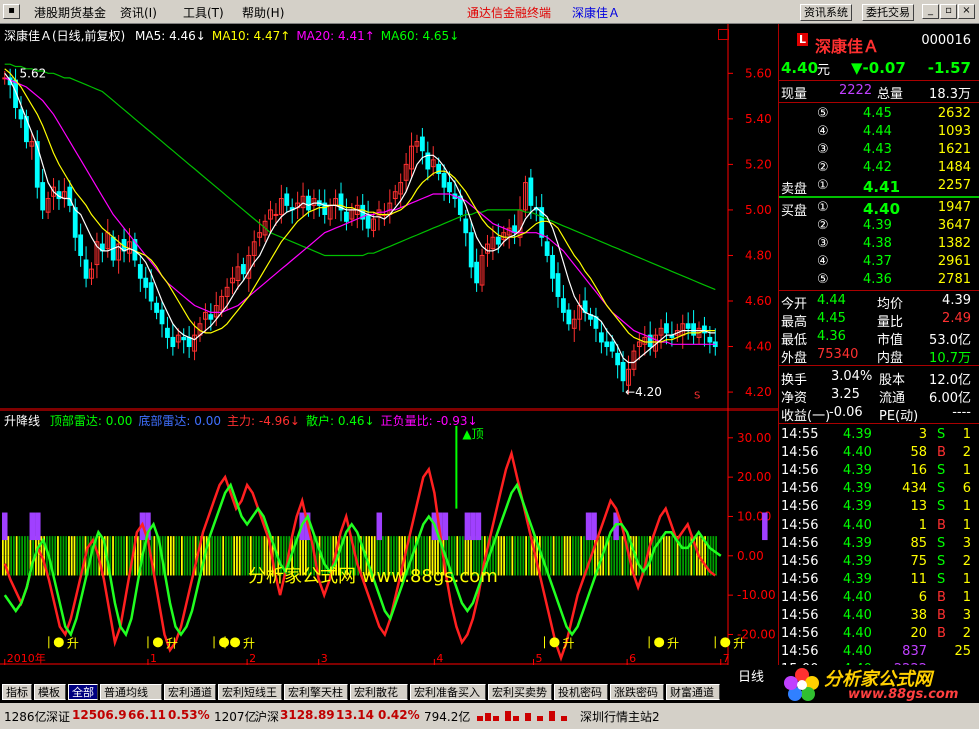 The width and height of the screenshot is (979, 729). What do you see at coordinates (930, 11) in the screenshot?
I see `minimize-icon: _` at bounding box center [930, 11].